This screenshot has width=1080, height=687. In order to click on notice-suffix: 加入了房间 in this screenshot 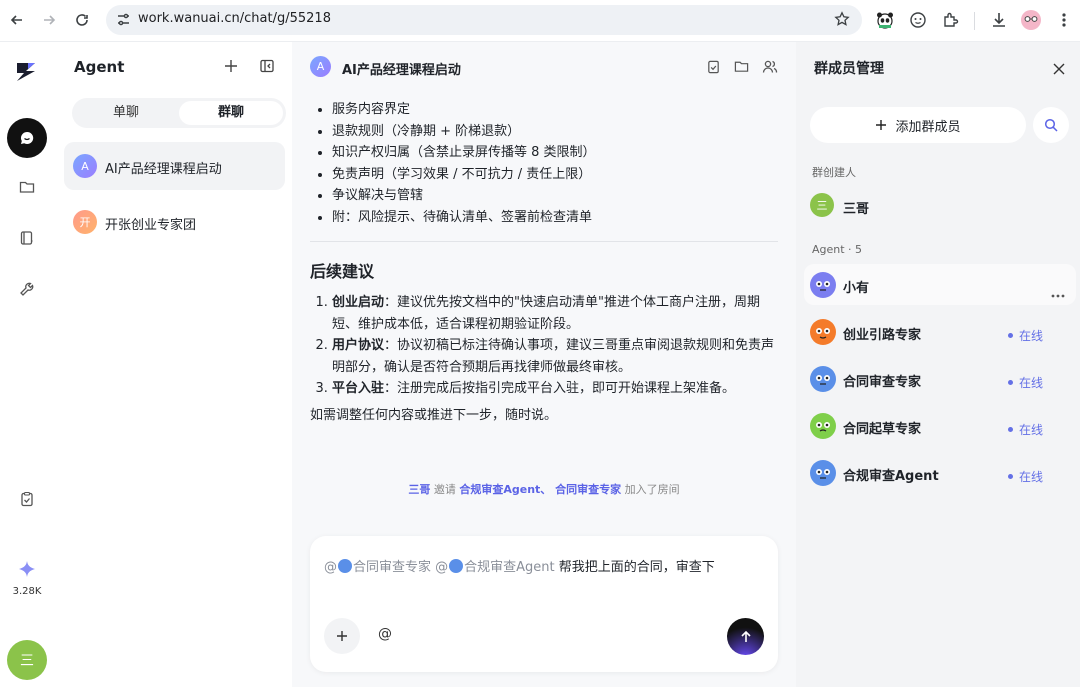, I will do `click(652, 489)`.